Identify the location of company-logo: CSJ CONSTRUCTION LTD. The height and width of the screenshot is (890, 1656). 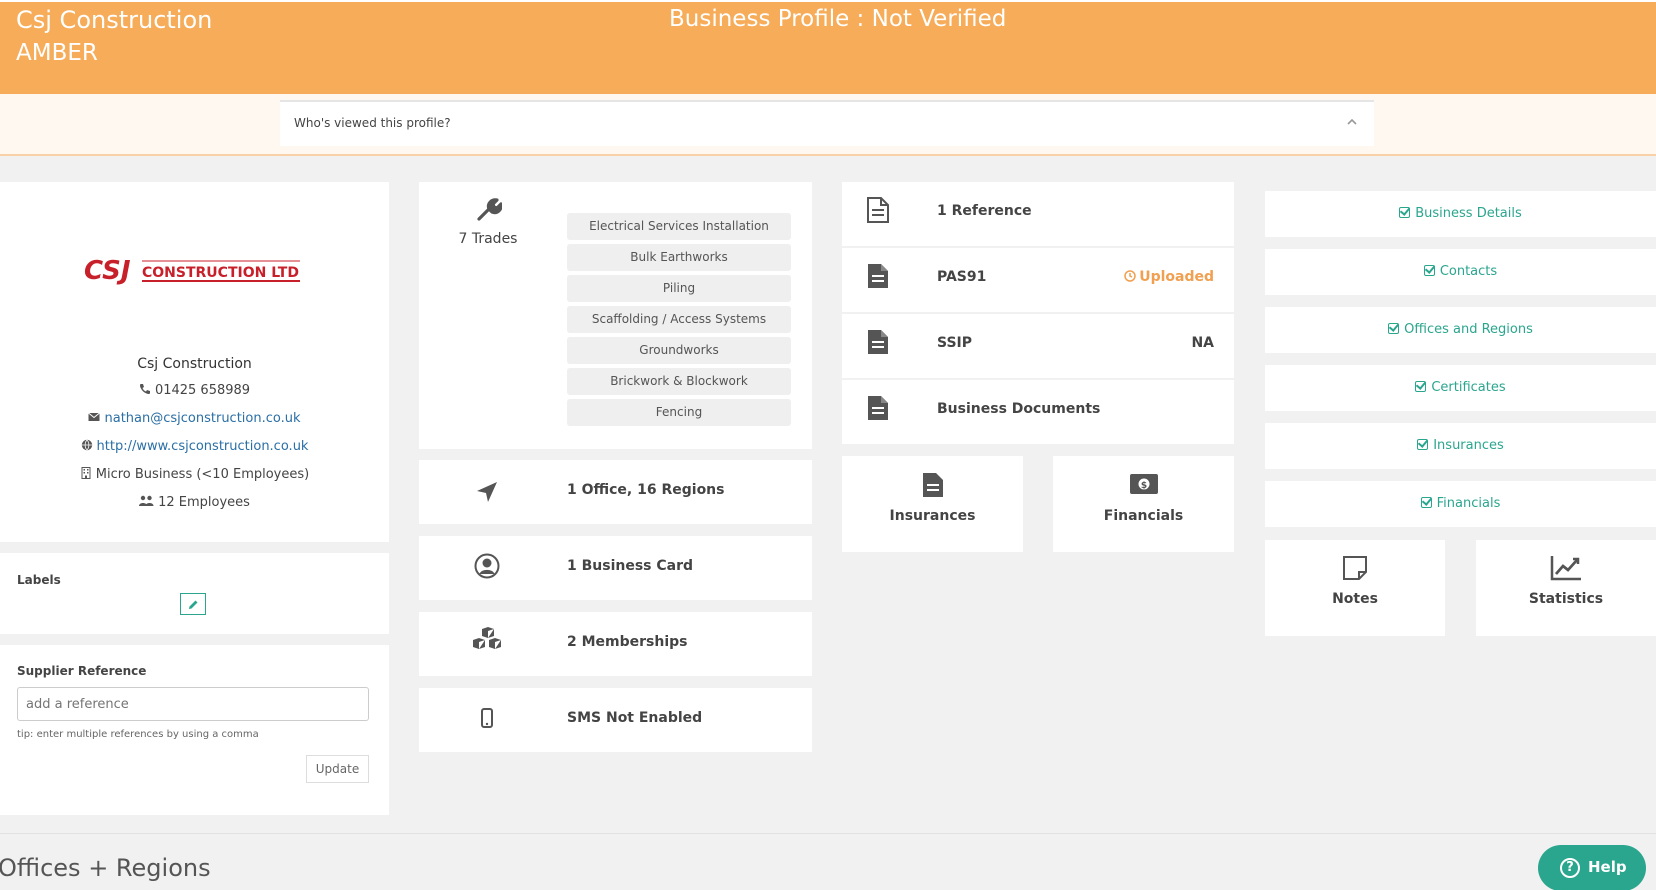
(192, 271).